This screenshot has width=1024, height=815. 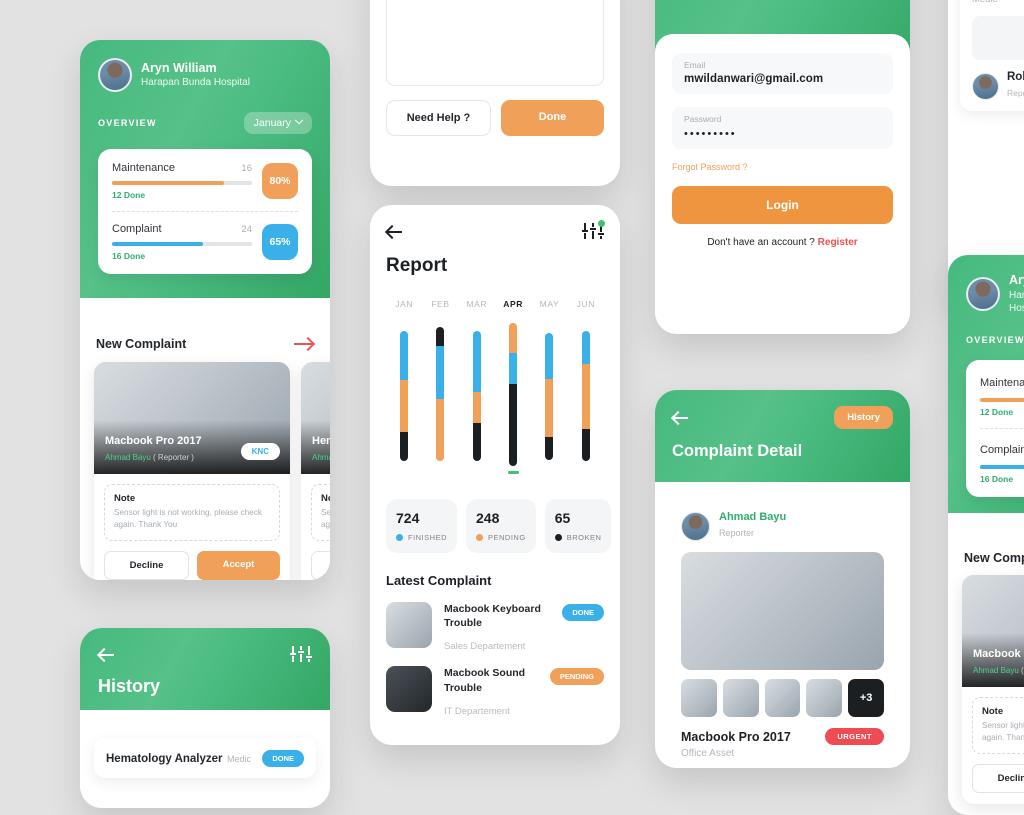 What do you see at coordinates (128, 457) in the screenshot?
I see `complaint-reporter: Ahmad Bayu` at bounding box center [128, 457].